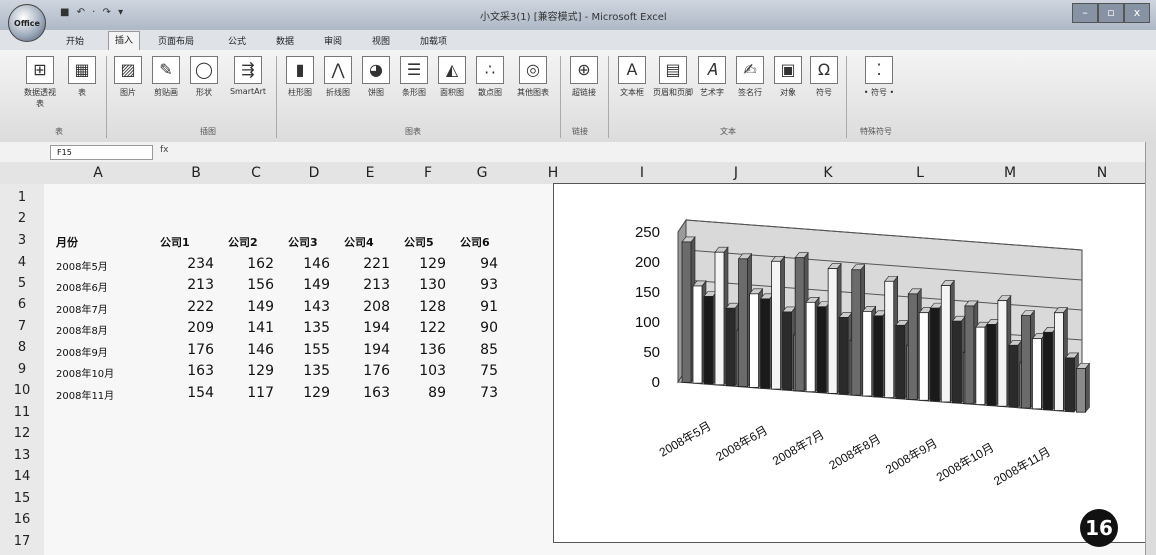 The width and height of the screenshot is (1156, 555). I want to click on value-cell: 208, so click(370, 307).